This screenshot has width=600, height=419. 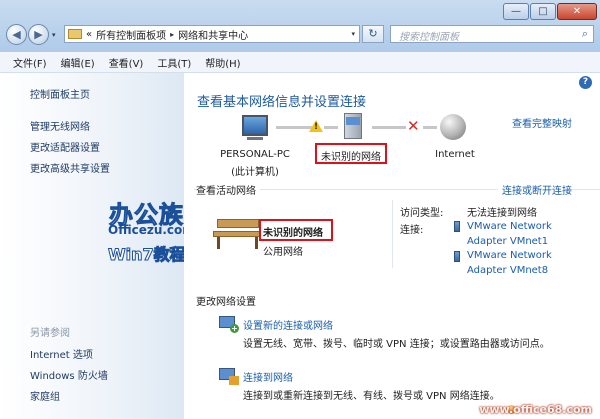 What do you see at coordinates (174, 62) in the screenshot?
I see `menu-tools: 工具(T)` at bounding box center [174, 62].